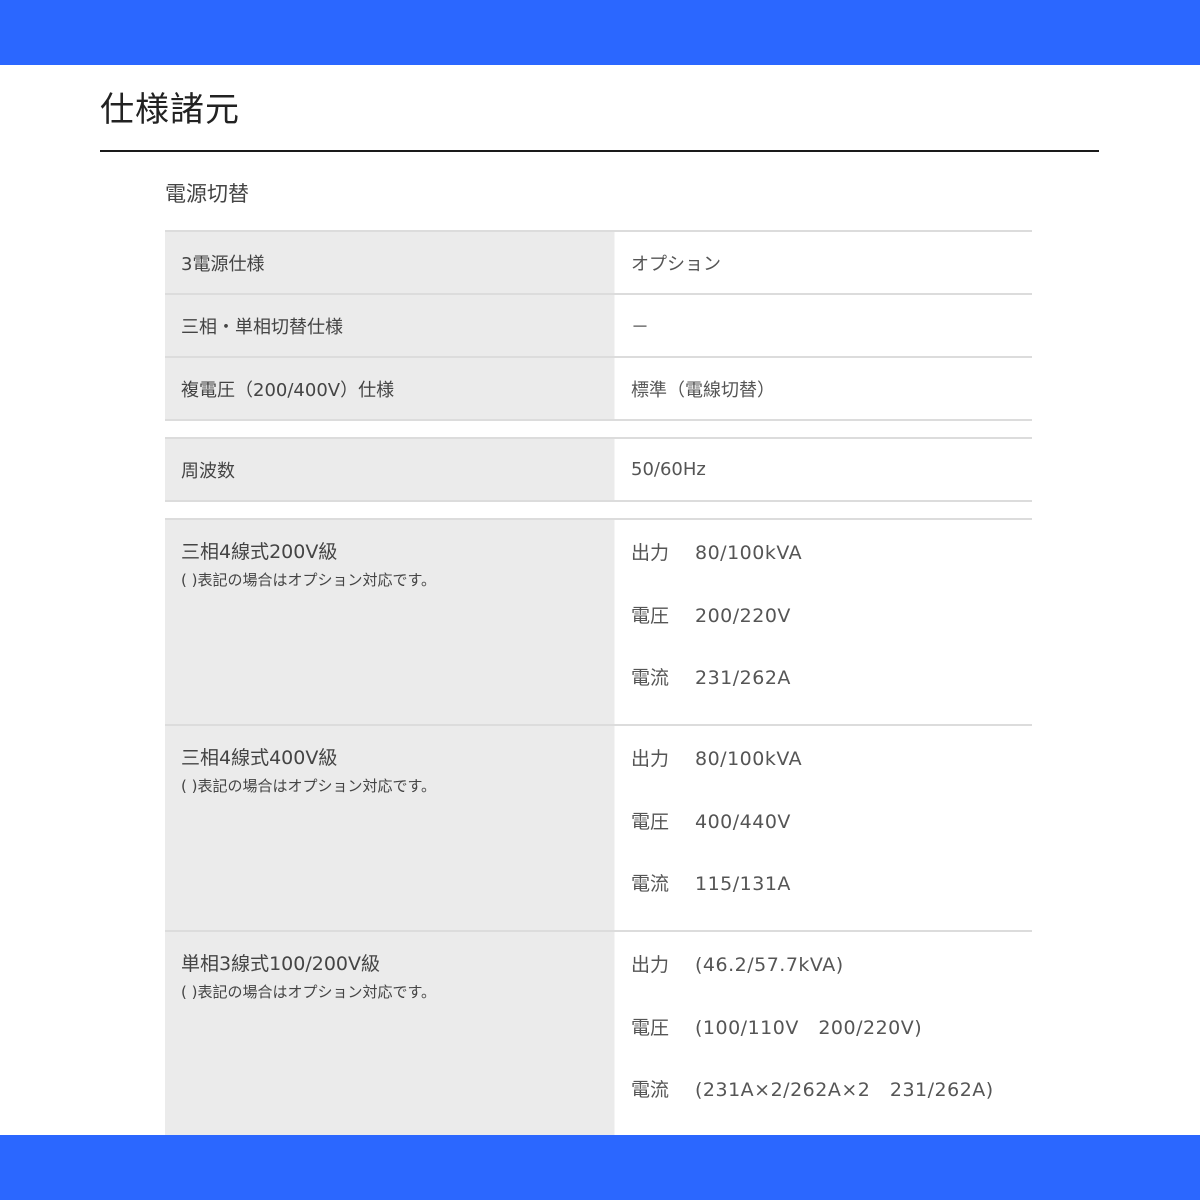 The image size is (1200, 1200). What do you see at coordinates (844, 1090) in the screenshot?
I see `line-value: (231A×2/262A×2 231/262A)` at bounding box center [844, 1090].